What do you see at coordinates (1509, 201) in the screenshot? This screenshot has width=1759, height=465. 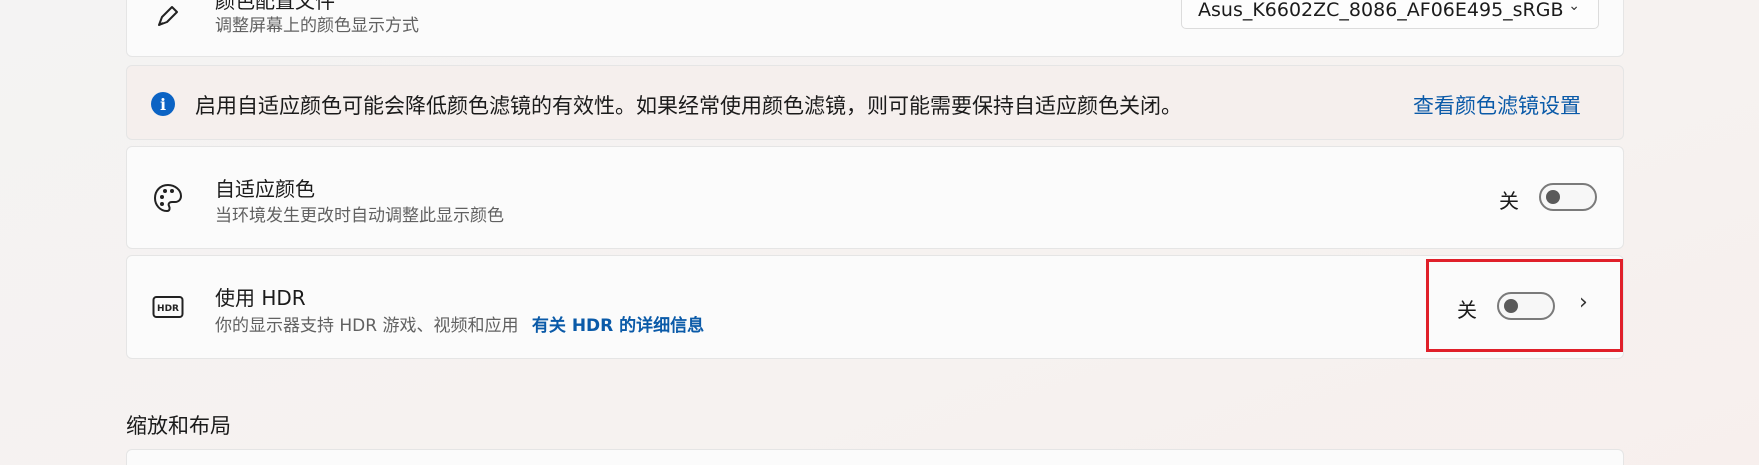 I see `adaptive-color-state-label: 关` at bounding box center [1509, 201].